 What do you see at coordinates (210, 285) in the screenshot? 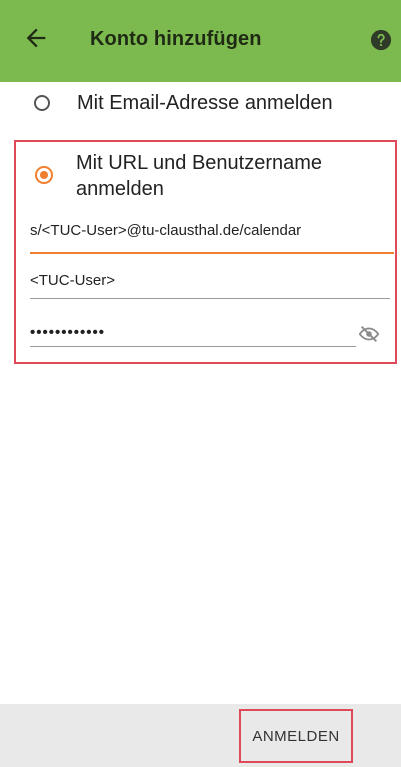
I see `username-input: <TUC-User>` at bounding box center [210, 285].